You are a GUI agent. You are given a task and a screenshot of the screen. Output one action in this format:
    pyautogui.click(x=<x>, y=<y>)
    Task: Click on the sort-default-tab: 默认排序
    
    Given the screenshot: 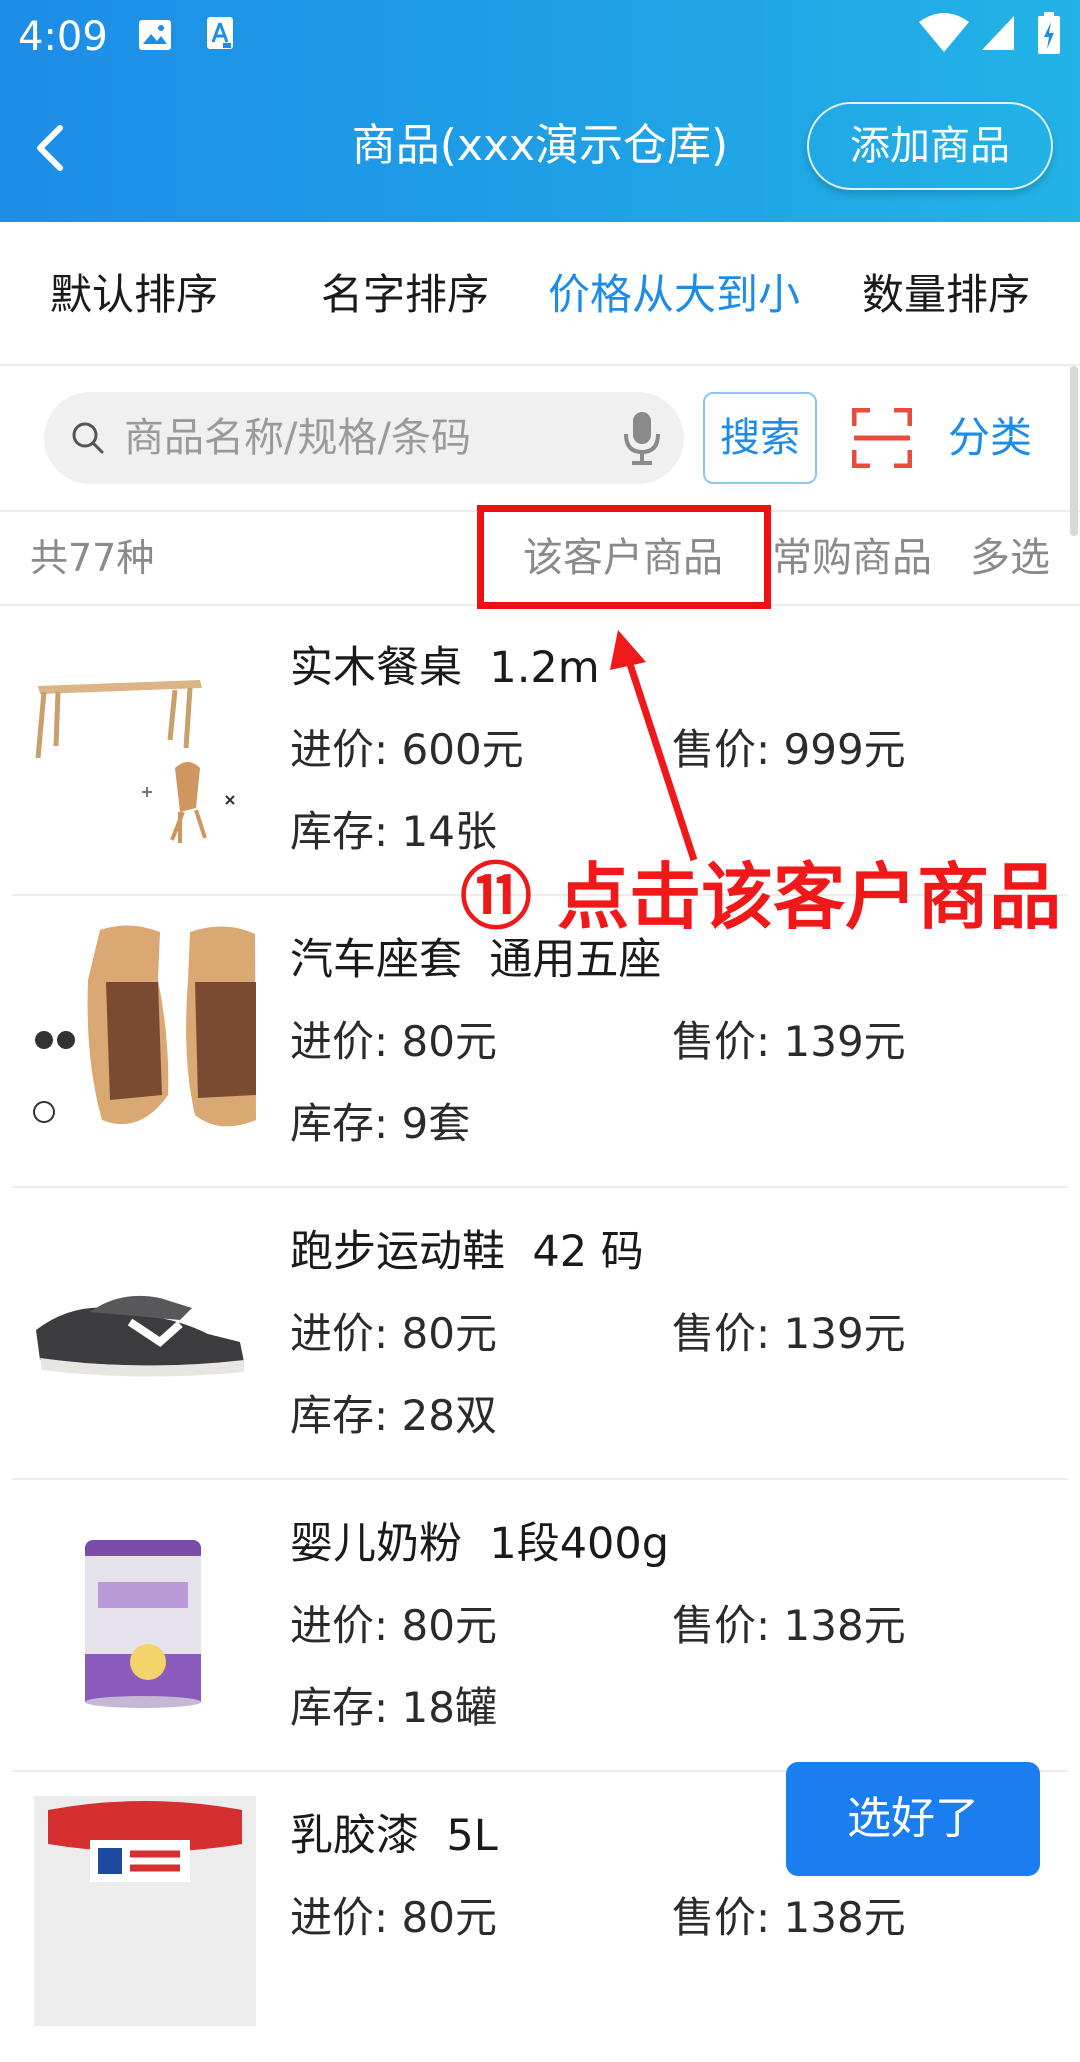 What is the action you would take?
    pyautogui.click(x=134, y=295)
    